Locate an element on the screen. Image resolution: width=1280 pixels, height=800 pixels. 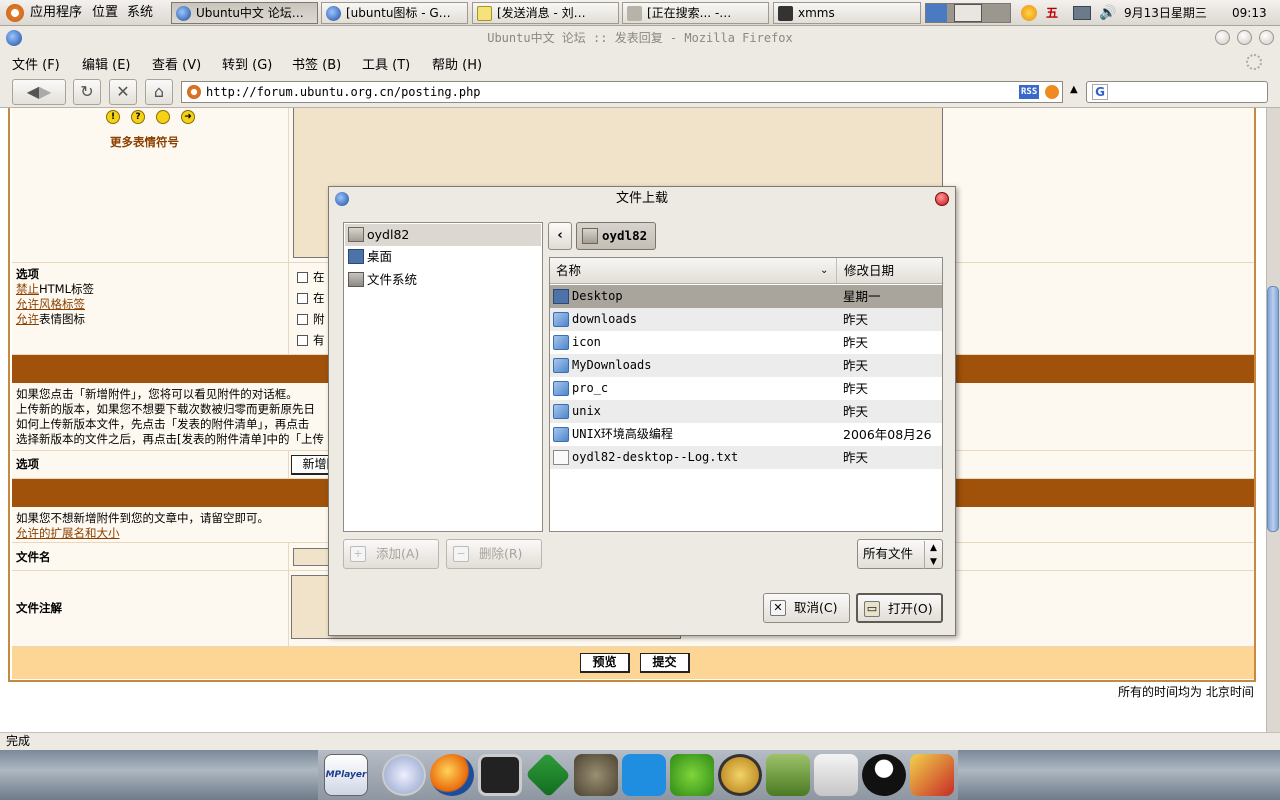
file-row: Desktop 星期一 is located at coordinates (746, 296).